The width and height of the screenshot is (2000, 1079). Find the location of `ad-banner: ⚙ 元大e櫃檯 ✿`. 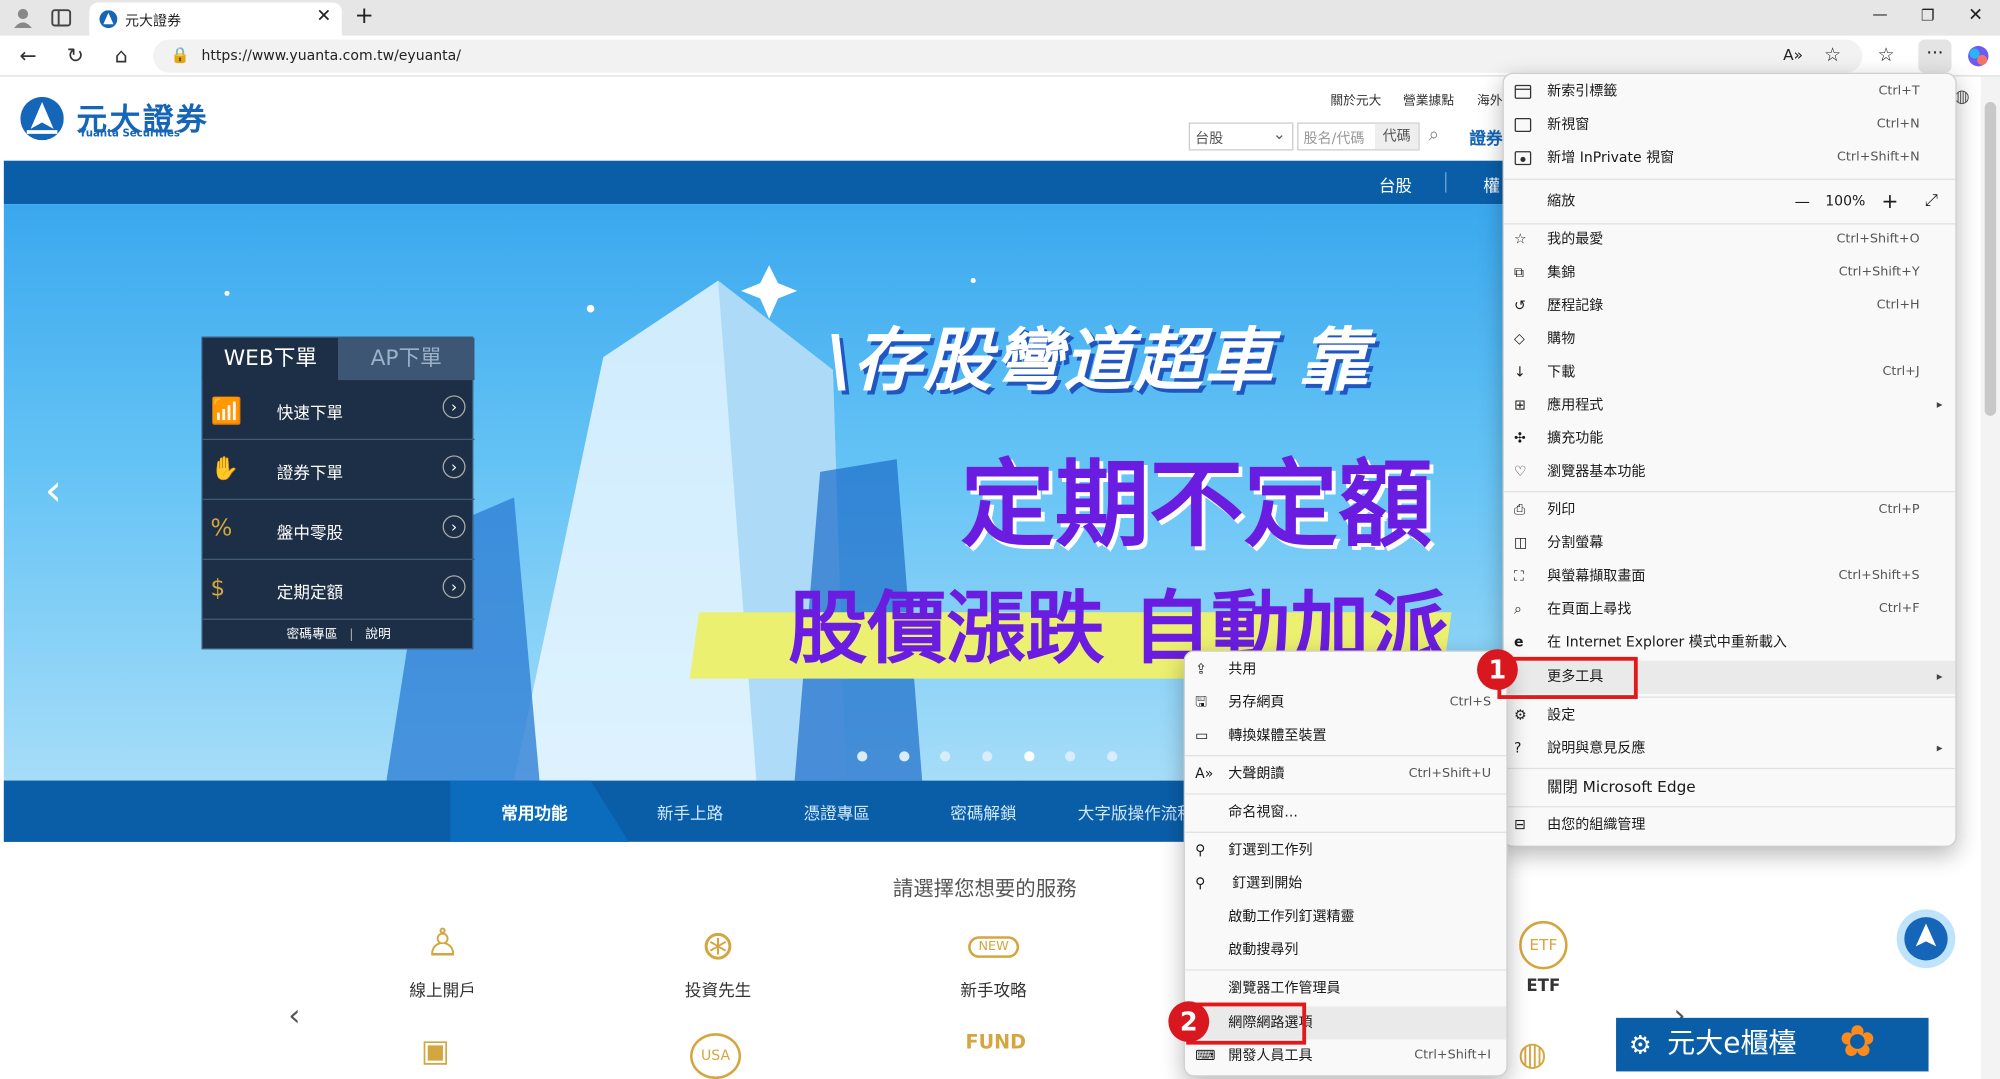

ad-banner: ⚙ 元大e櫃檯 ✿ is located at coordinates (1772, 1044).